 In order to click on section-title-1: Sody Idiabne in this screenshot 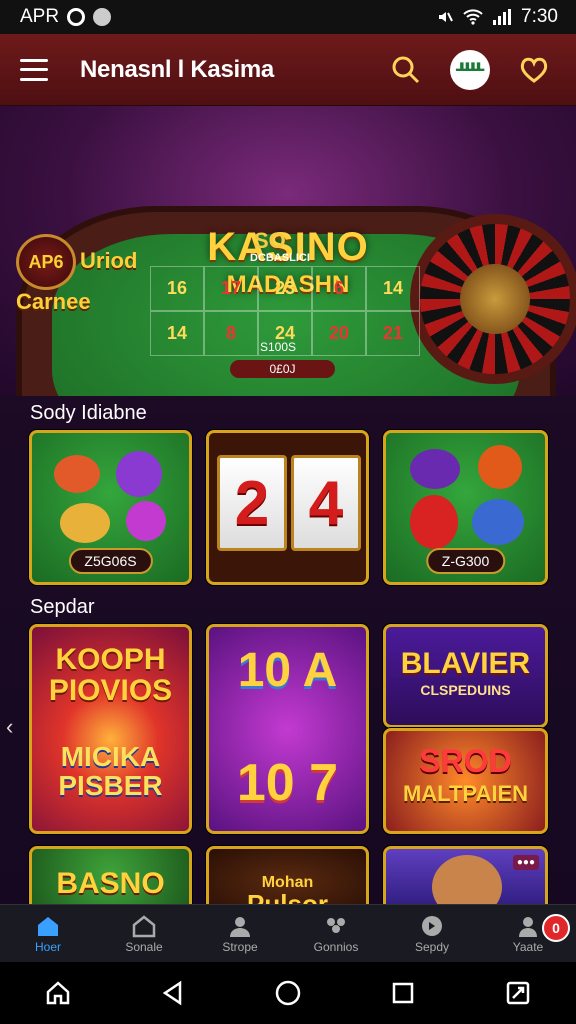, I will do `click(88, 413)`.